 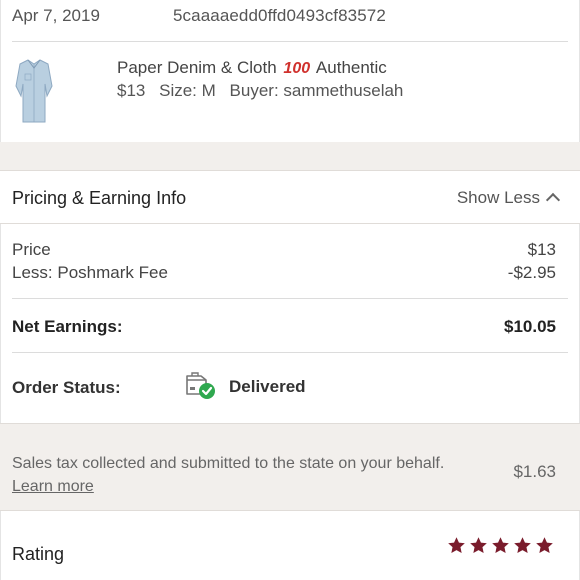 What do you see at coordinates (297, 68) in the screenshot?
I see `hundred-points-icon: 100` at bounding box center [297, 68].